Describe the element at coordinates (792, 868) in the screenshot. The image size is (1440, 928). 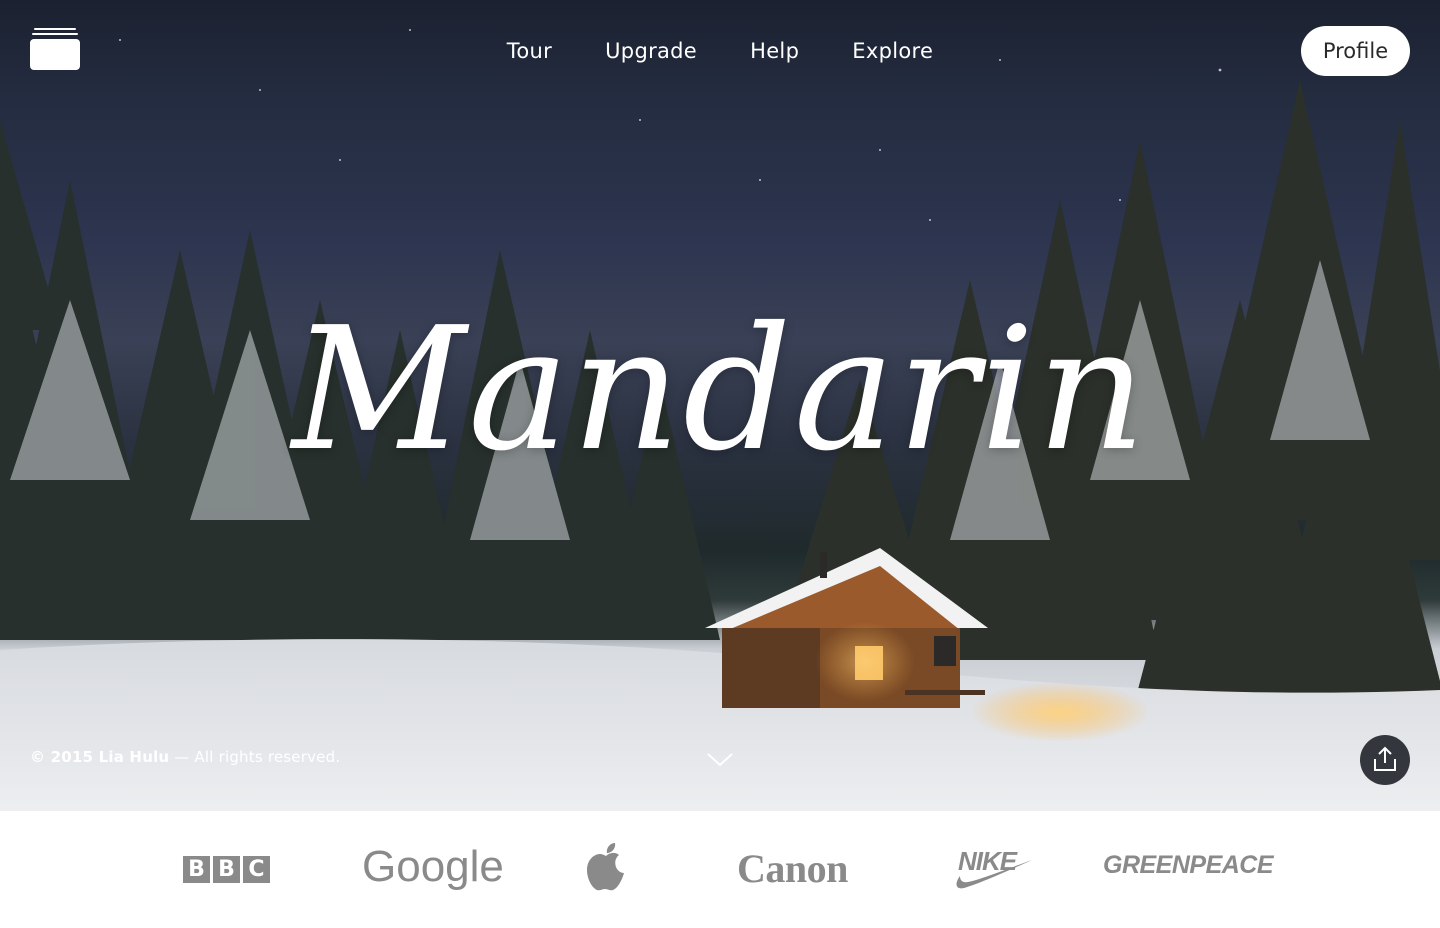
I see `canon-logo: Canon` at that location.